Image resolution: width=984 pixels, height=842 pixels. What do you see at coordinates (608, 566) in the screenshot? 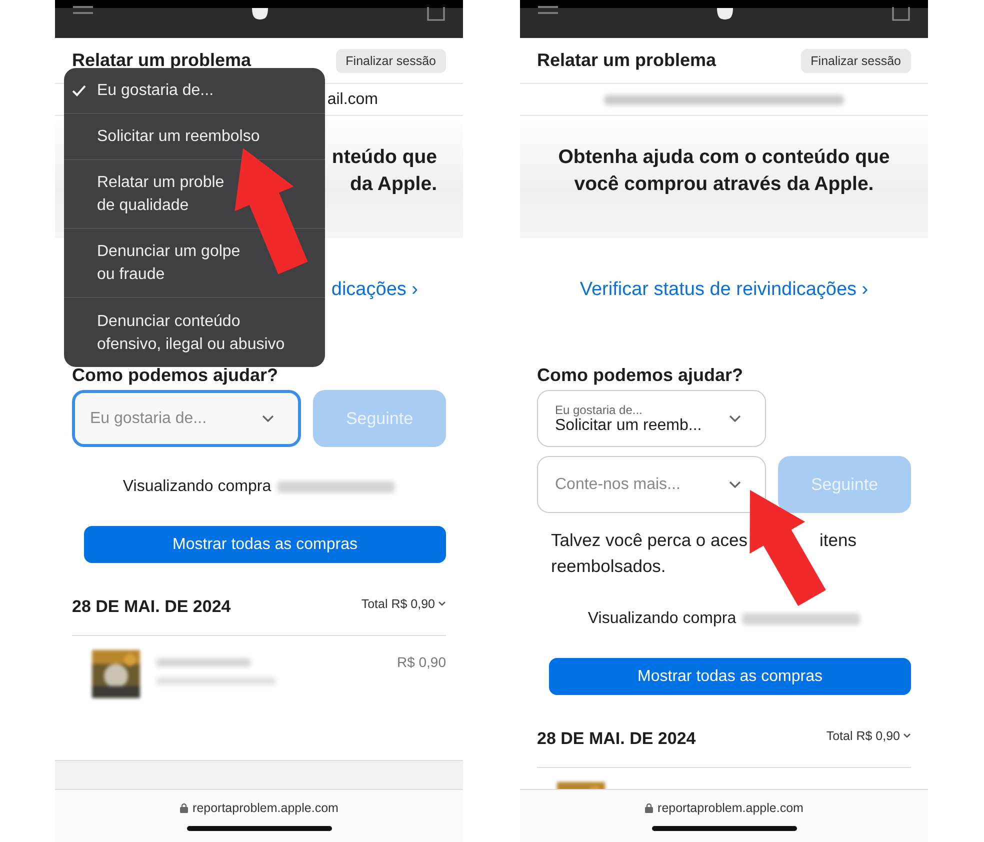
I see `notice-text: reembolsados.` at bounding box center [608, 566].